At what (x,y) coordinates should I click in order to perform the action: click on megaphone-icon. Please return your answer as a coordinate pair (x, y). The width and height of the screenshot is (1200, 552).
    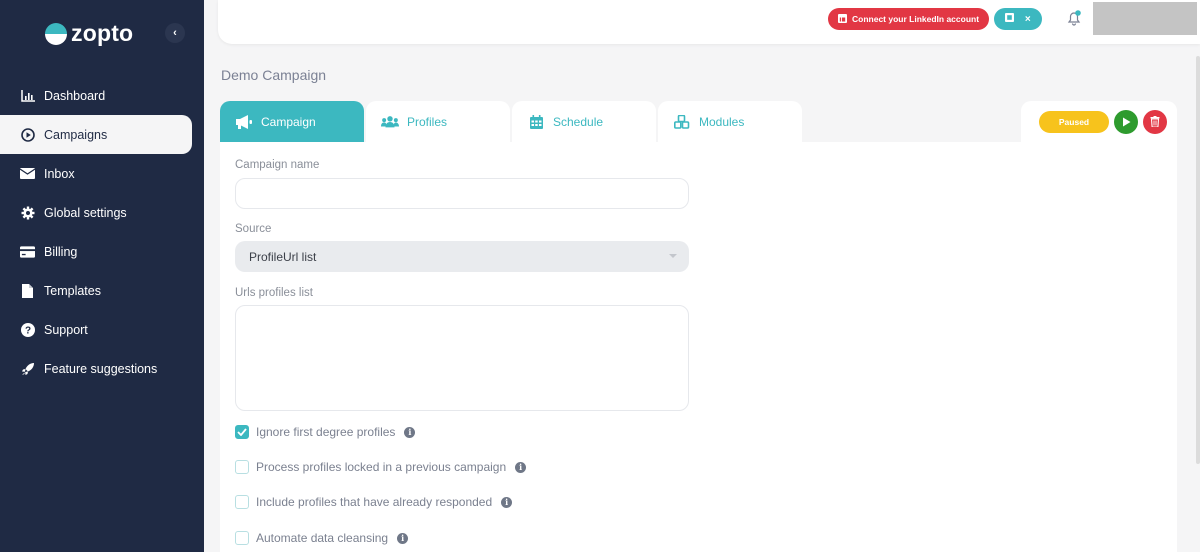
    Looking at the image, I should click on (244, 121).